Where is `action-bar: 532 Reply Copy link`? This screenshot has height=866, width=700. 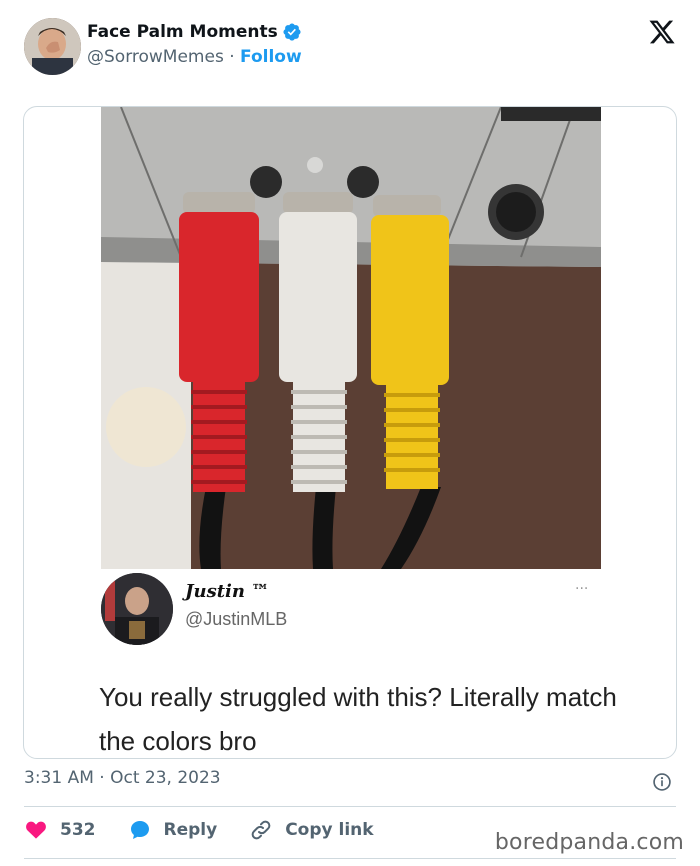
action-bar: 532 Reply Copy link is located at coordinates (215, 830).